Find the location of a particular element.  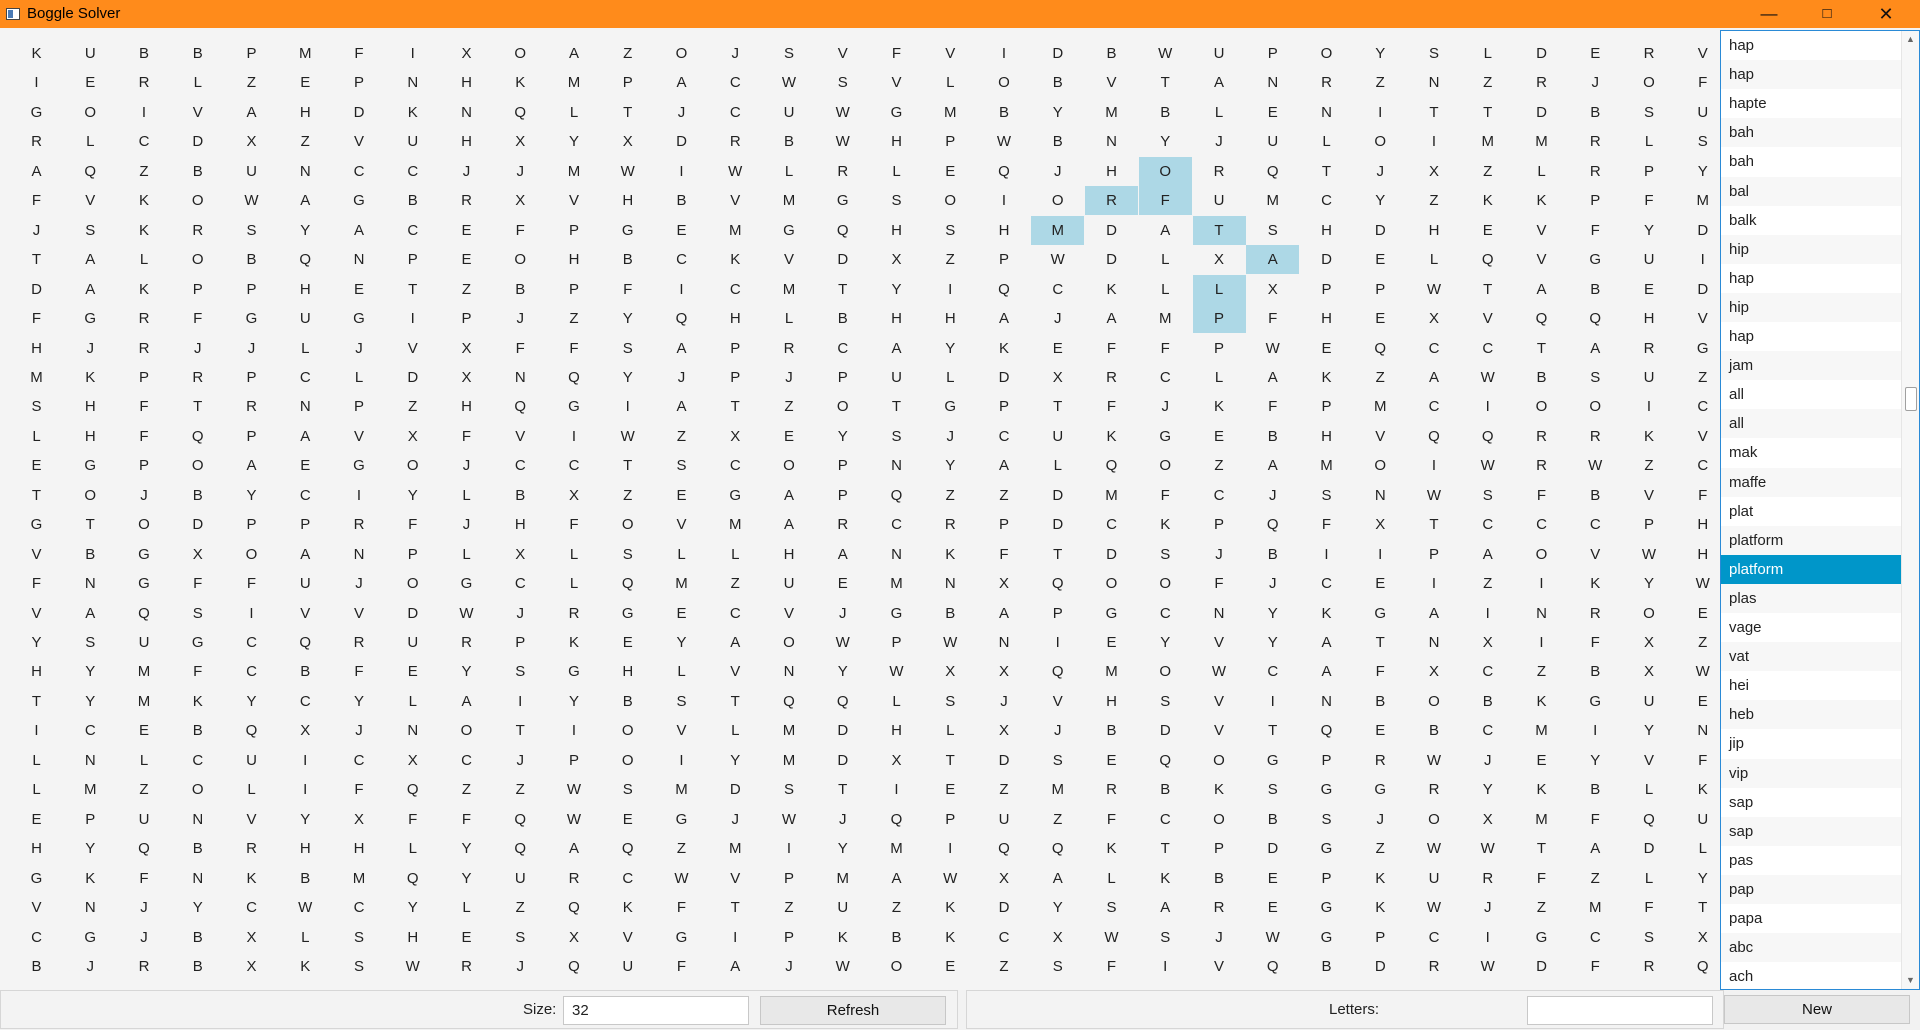

list-item: hei is located at coordinates (1811, 685).